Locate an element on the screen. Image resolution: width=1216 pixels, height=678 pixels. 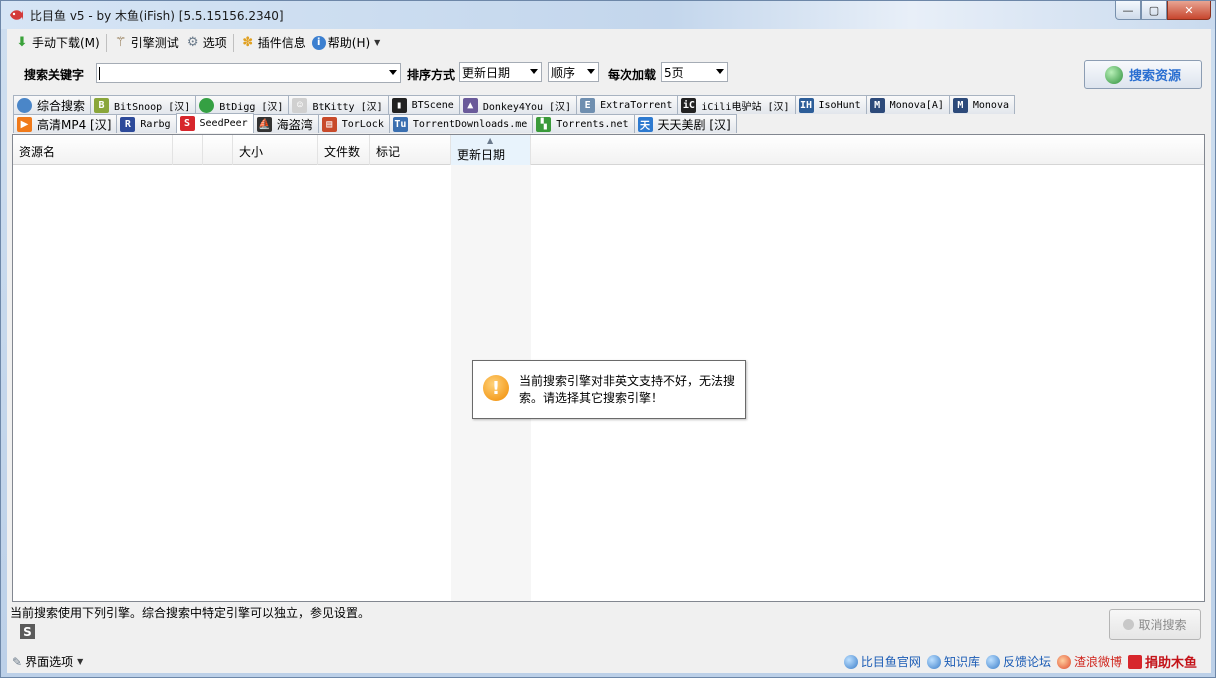
engine-icon: E is located at coordinates (588, 105).